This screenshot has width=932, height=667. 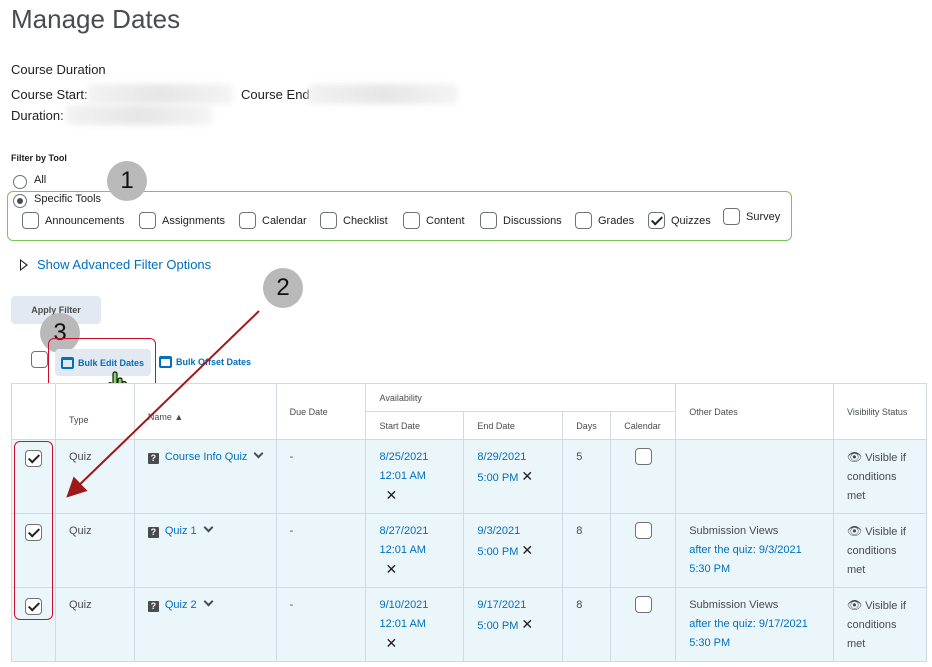 What do you see at coordinates (583, 220) in the screenshot?
I see `grades-checkbox` at bounding box center [583, 220].